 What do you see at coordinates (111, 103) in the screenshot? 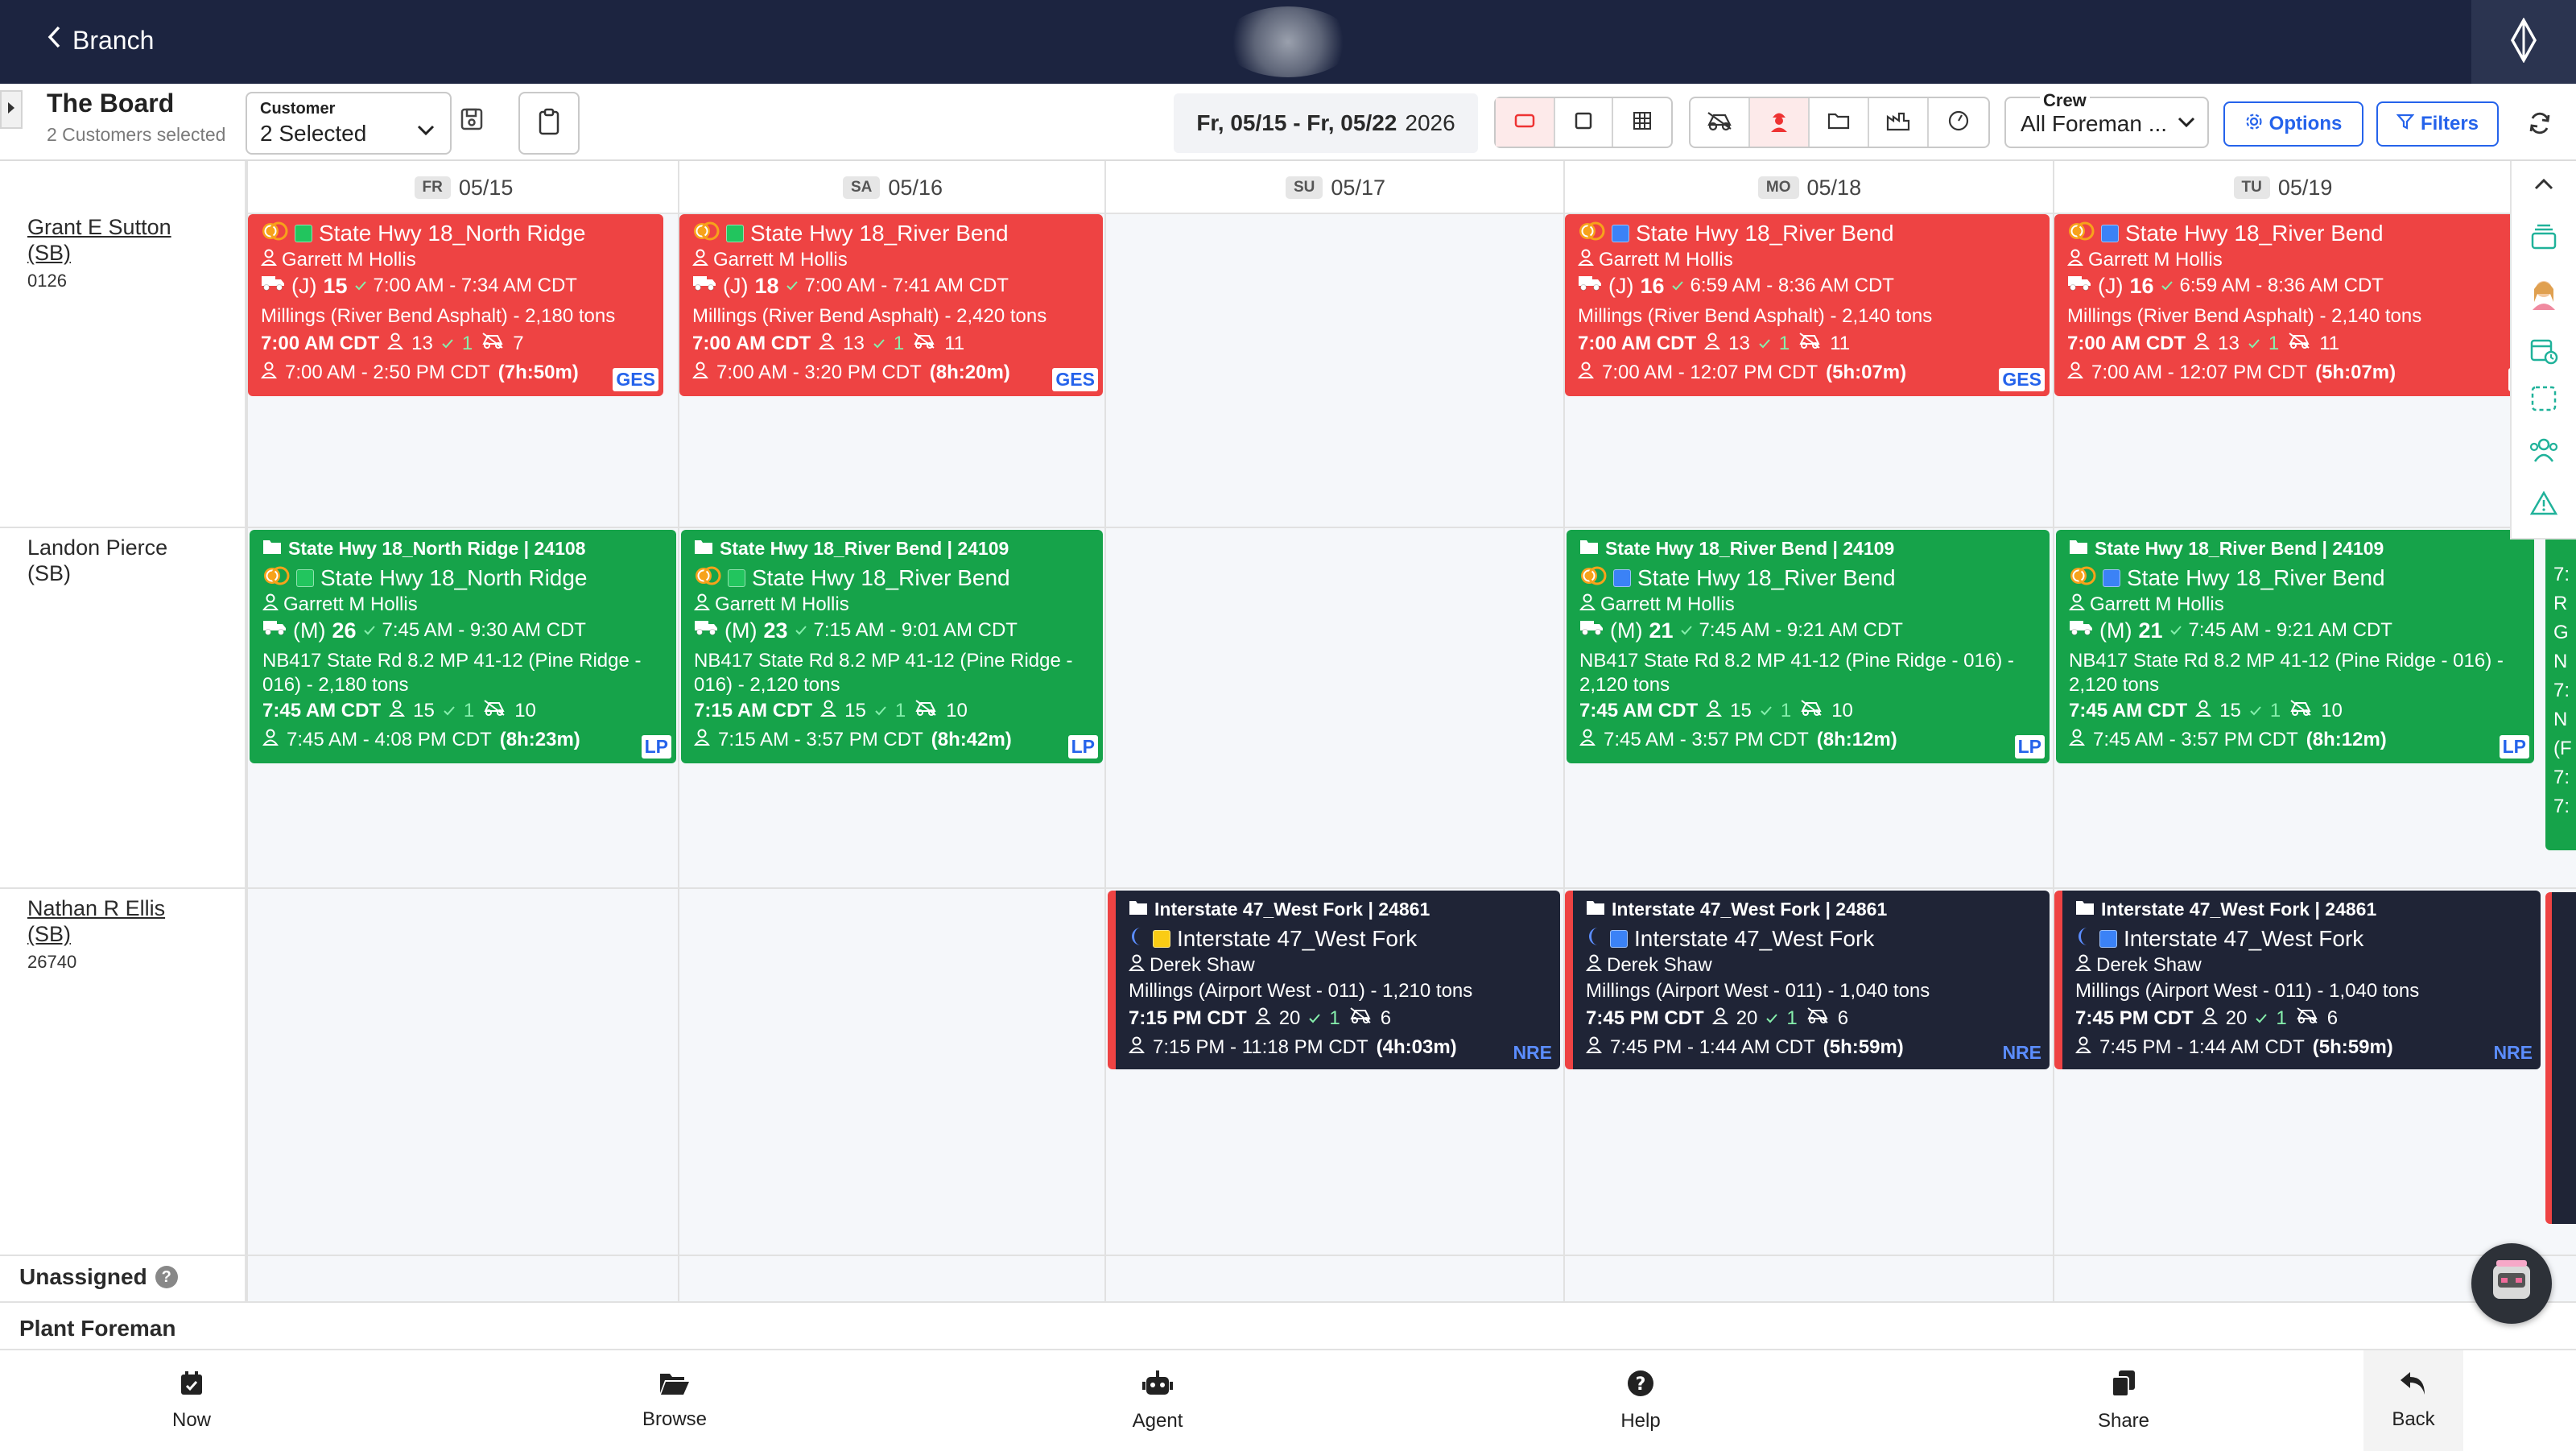
I see `board-title: The Board` at bounding box center [111, 103].